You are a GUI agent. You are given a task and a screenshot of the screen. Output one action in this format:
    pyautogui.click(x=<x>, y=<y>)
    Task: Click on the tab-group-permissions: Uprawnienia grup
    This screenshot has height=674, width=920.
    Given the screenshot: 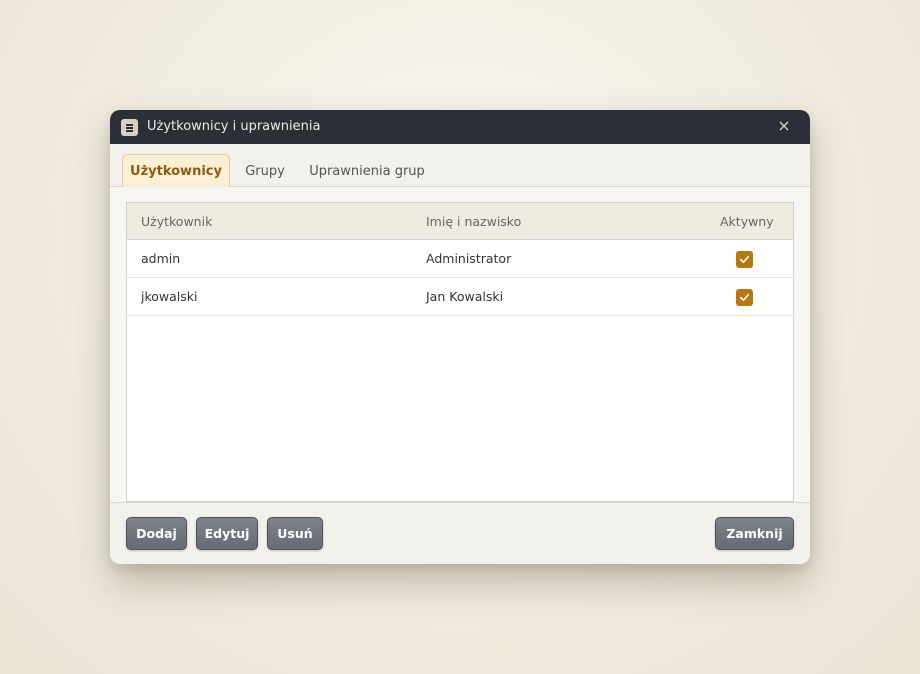 What is the action you would take?
    pyautogui.click(x=367, y=171)
    